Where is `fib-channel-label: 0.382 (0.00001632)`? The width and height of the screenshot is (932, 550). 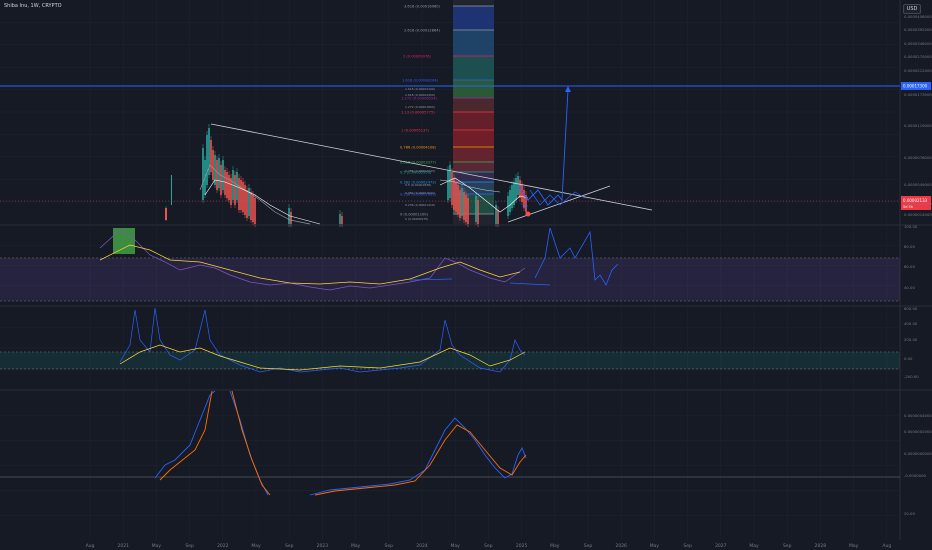 fib-channel-label: 0.382 (0.00001632) is located at coordinates (420, 193).